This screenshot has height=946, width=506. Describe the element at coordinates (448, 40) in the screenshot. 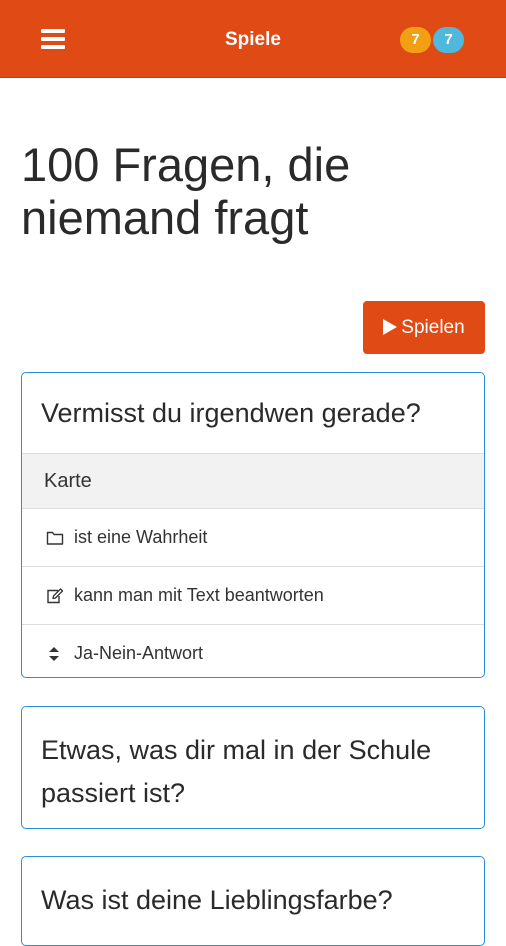

I see `blue-count-badge: 7` at that location.